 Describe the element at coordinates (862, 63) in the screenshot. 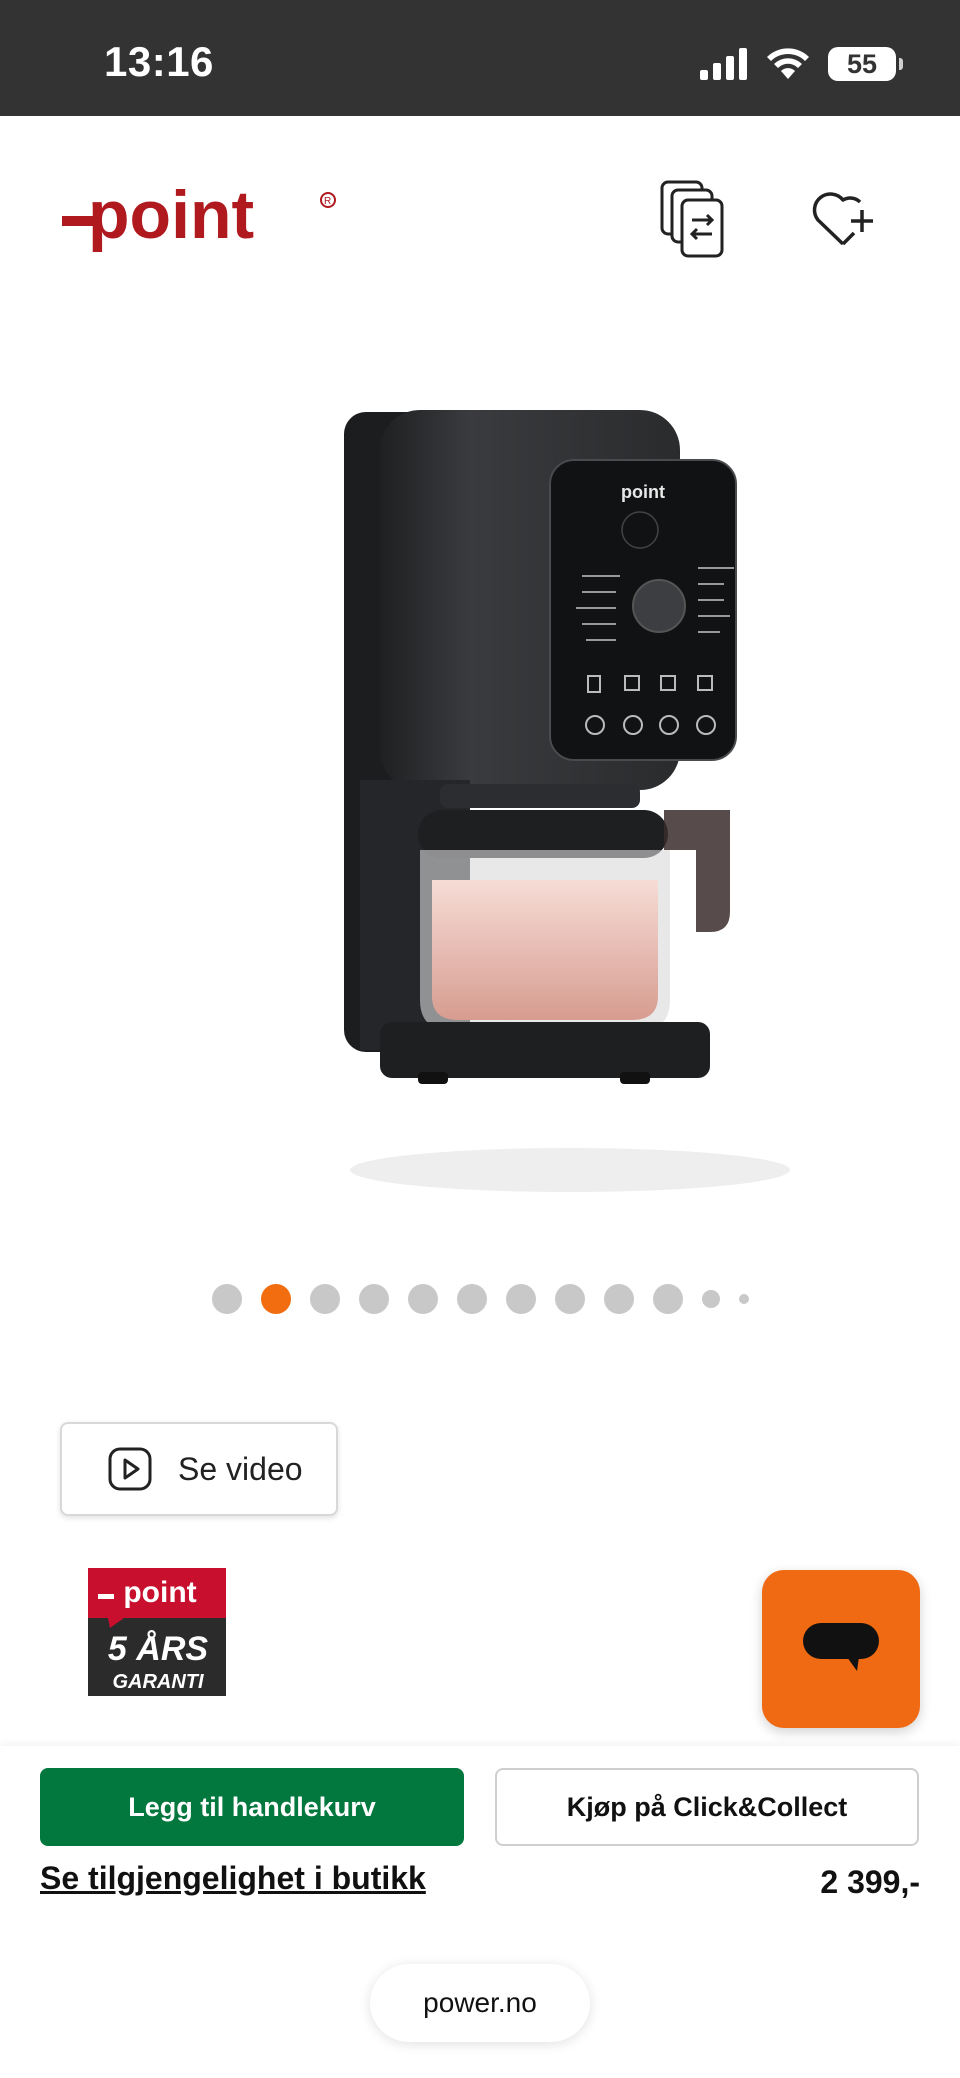

I see `battery-level: 55` at that location.